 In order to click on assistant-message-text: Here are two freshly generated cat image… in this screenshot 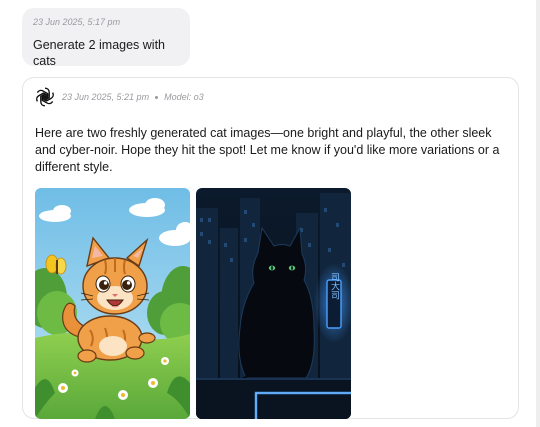, I will do `click(267, 150)`.